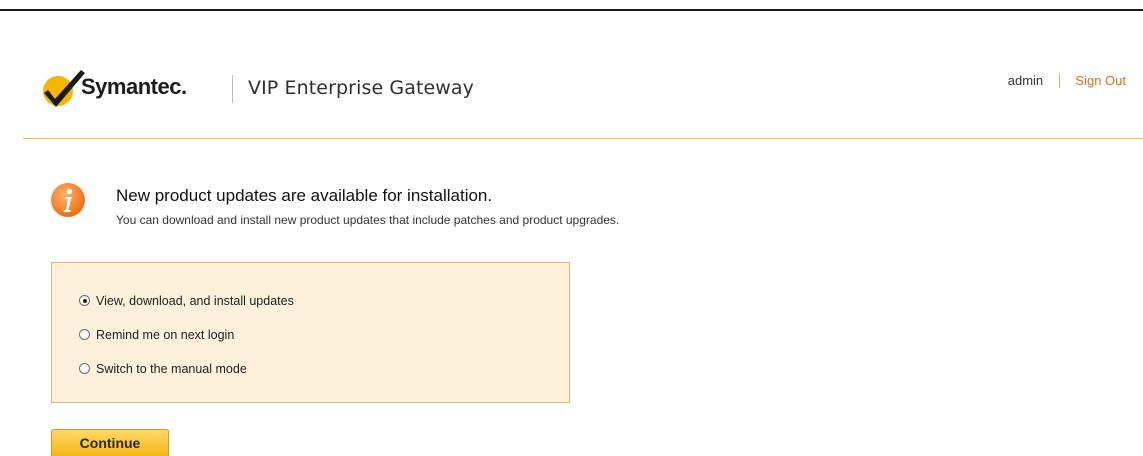 Image resolution: width=1143 pixels, height=456 pixels. I want to click on option-manual-mode: Switch to the manual mode, so click(163, 369).